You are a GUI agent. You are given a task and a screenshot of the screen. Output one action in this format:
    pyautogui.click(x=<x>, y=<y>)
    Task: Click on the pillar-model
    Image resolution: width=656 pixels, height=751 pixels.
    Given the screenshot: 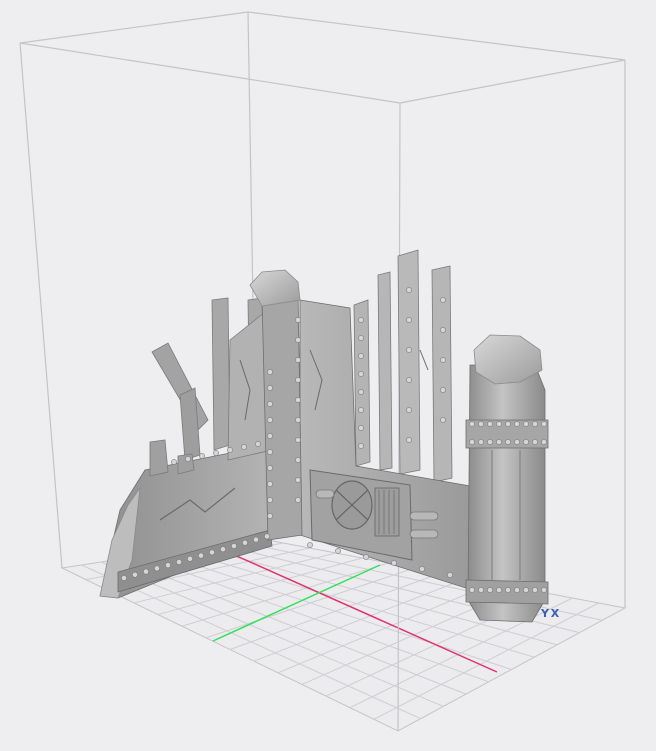 What is the action you would take?
    pyautogui.click(x=507, y=478)
    